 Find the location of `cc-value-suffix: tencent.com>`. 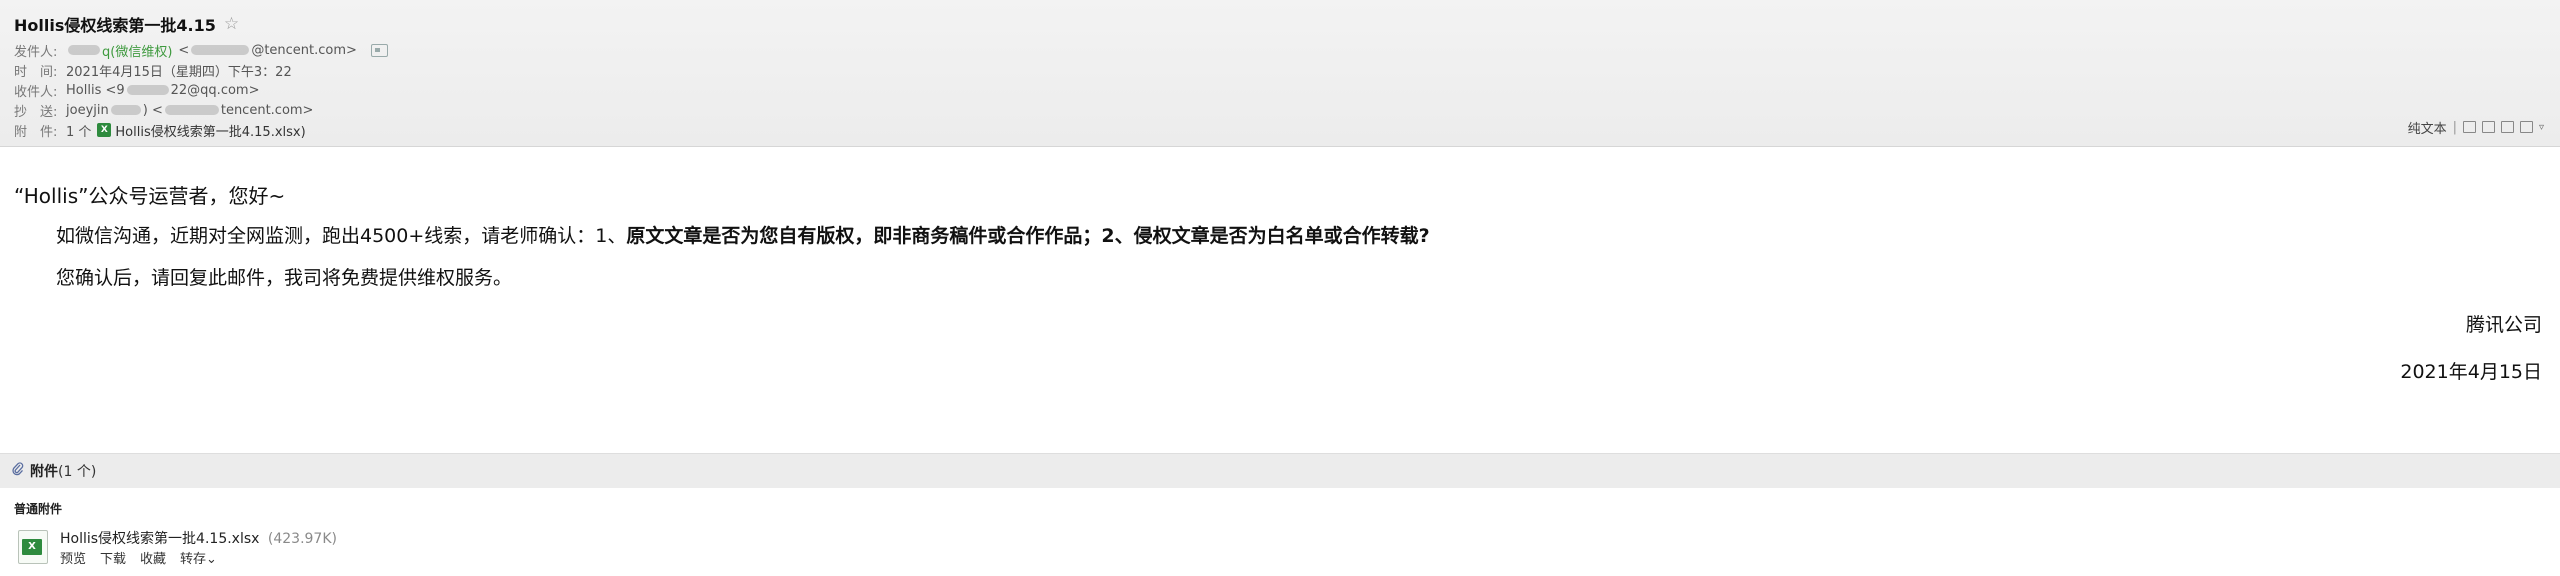

cc-value-suffix: tencent.com> is located at coordinates (267, 110).